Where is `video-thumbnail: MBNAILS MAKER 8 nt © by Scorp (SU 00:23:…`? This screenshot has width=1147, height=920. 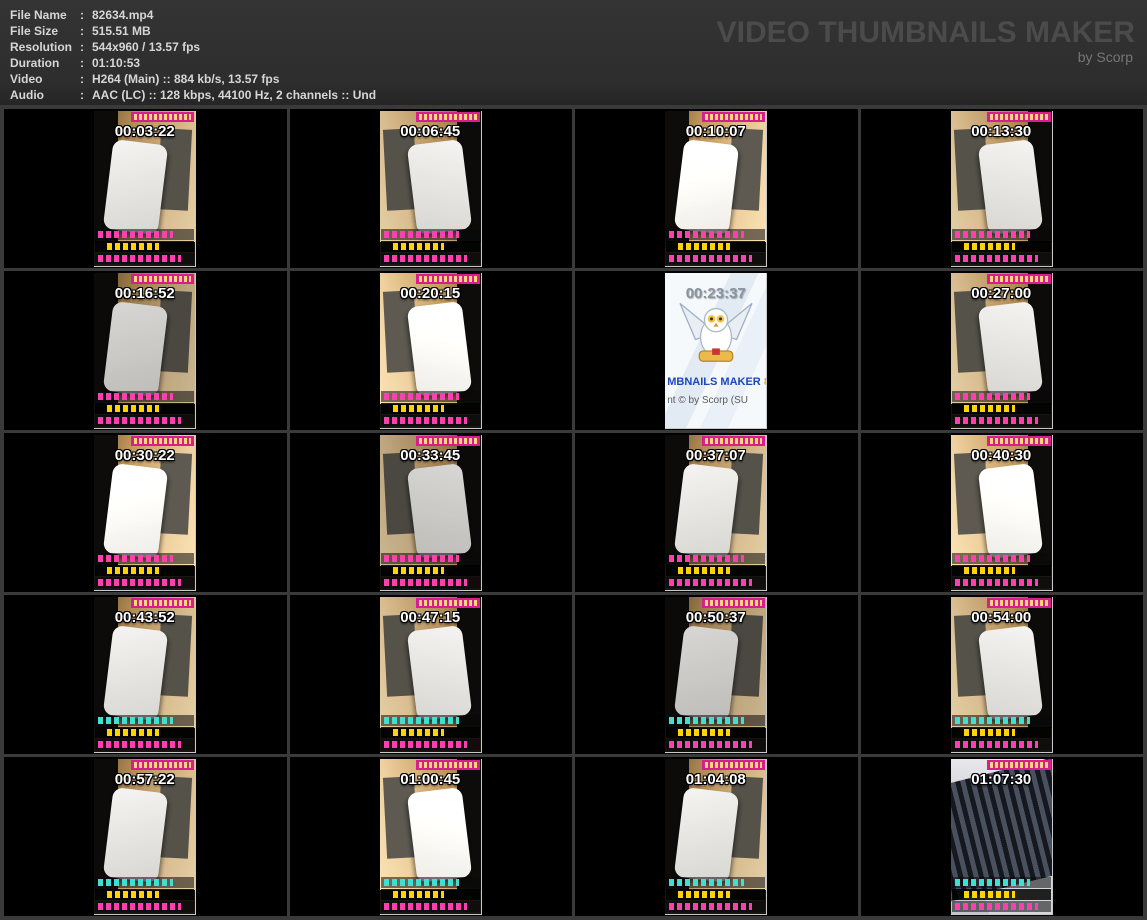
video-thumbnail: MBNAILS MAKER 8 nt © by Scorp (SU 00:23:… is located at coordinates (716, 350).